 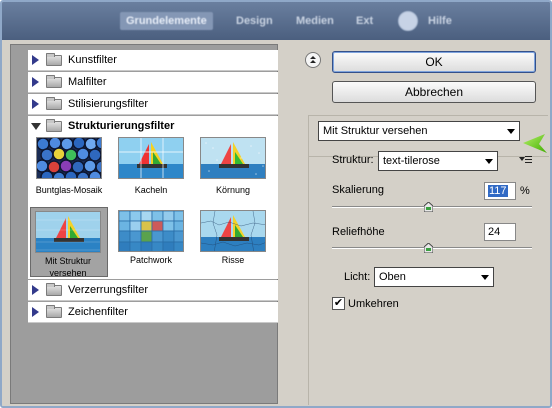 What do you see at coordinates (440, 21) in the screenshot?
I see `menu-item-hilfe: Hilfe` at bounding box center [440, 21].